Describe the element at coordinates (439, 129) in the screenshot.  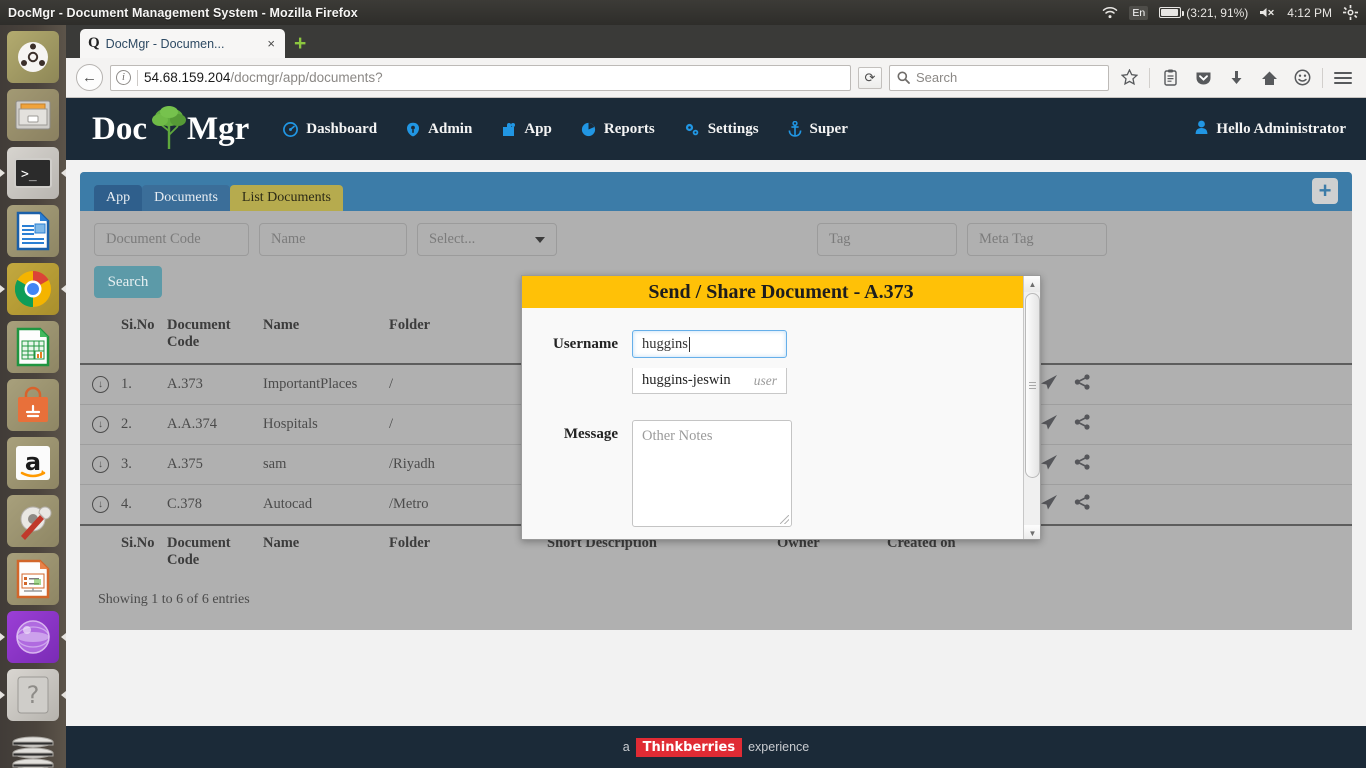
I see `nav-item-admin: Admin` at that location.